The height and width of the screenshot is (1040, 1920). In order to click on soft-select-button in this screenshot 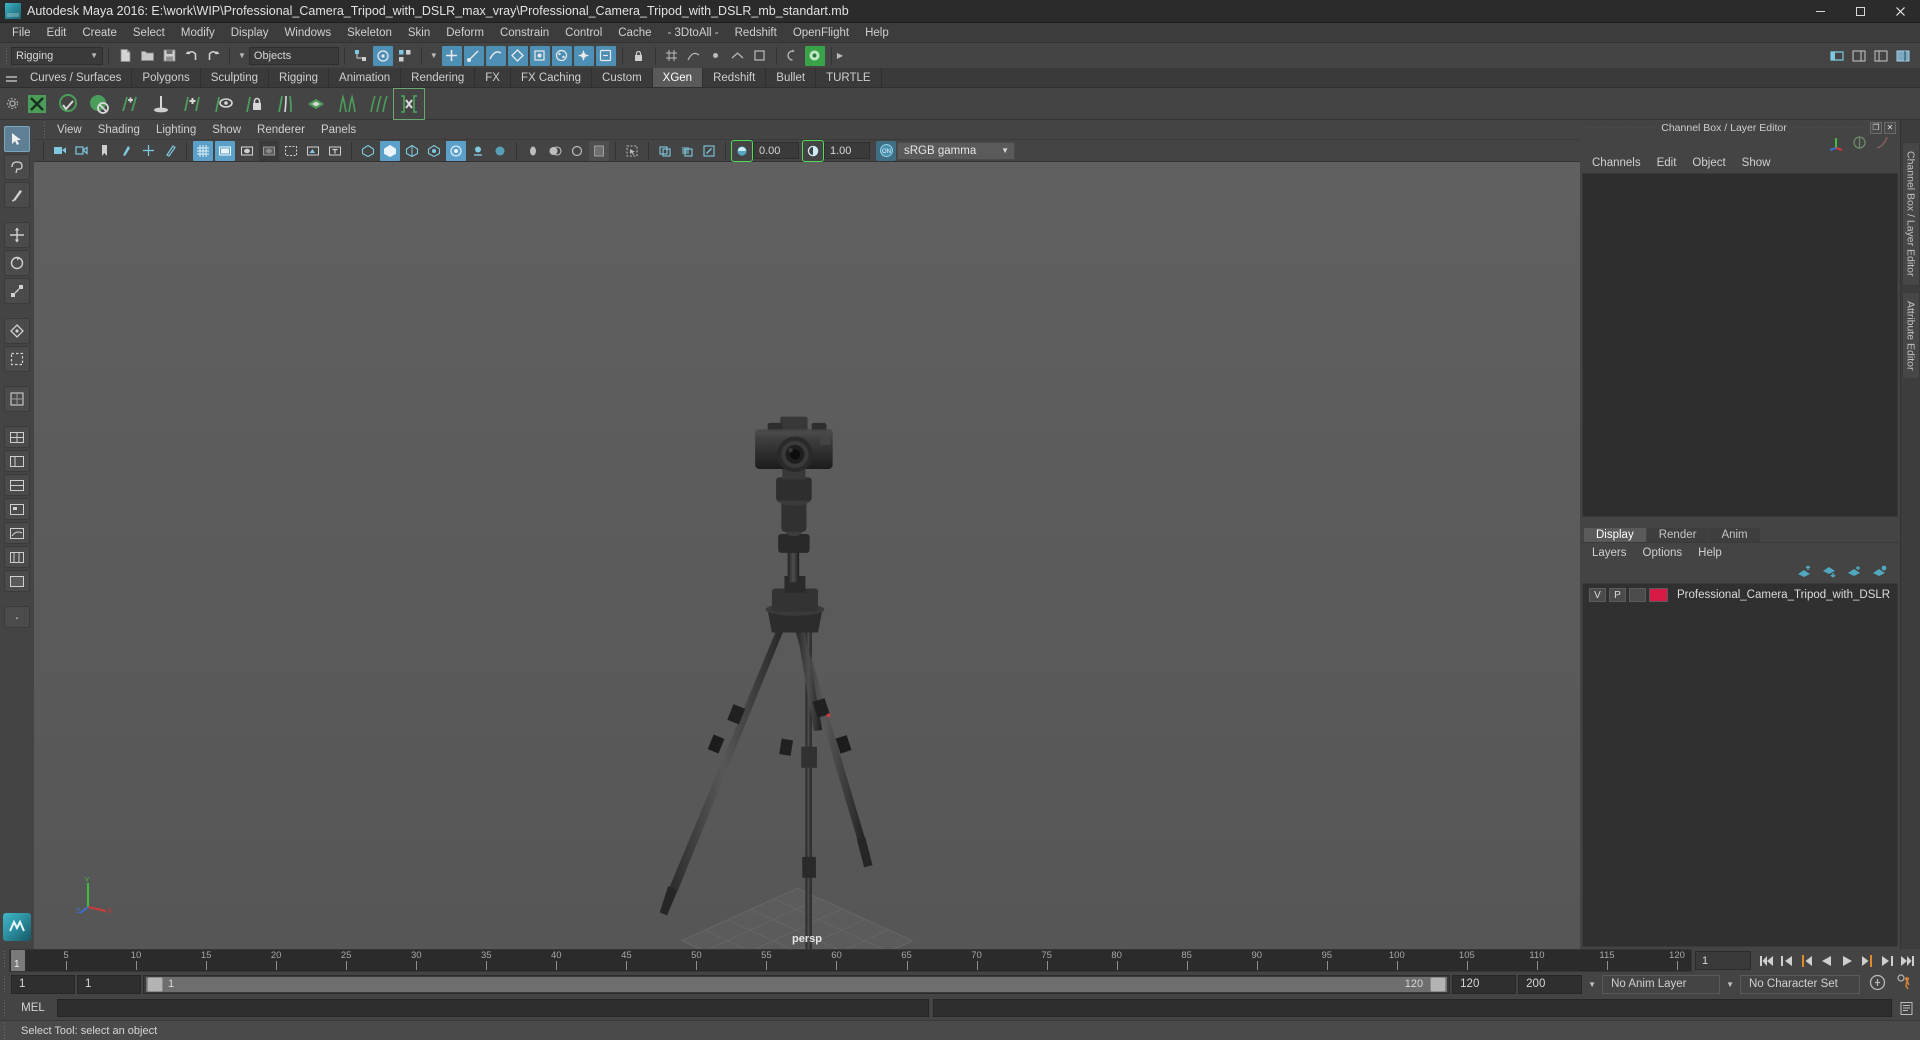, I will do `click(17, 359)`.